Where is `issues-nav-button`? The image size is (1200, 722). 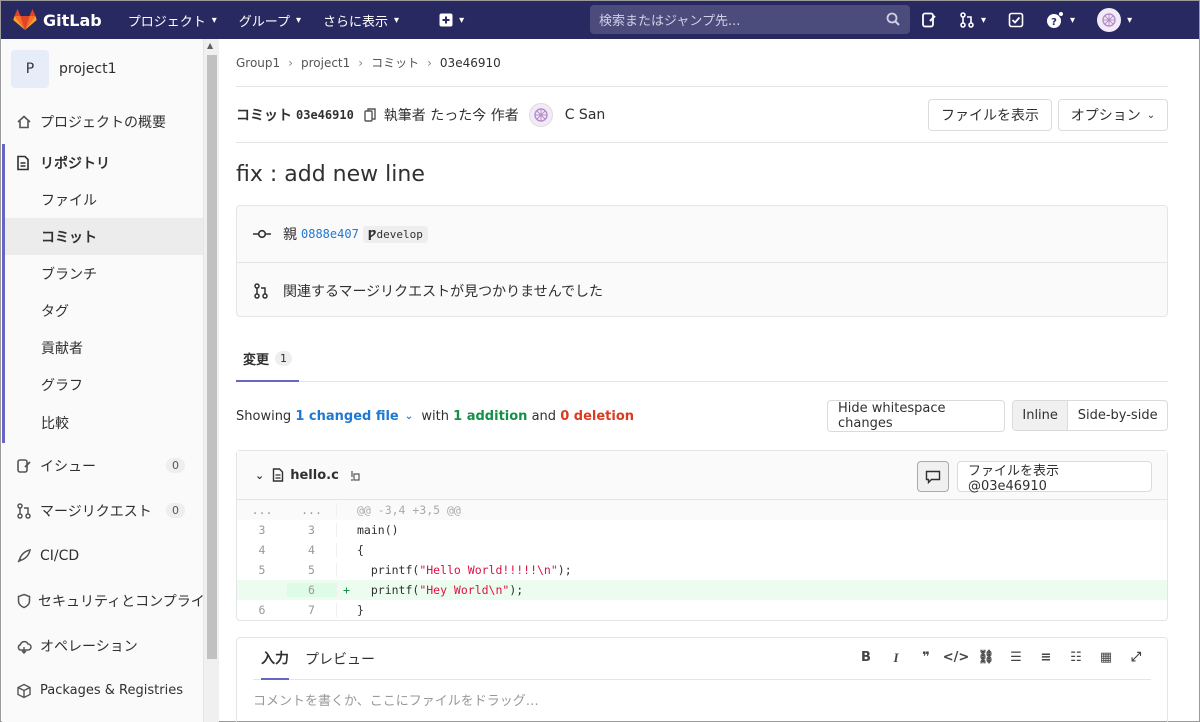 issues-nav-button is located at coordinates (929, 20).